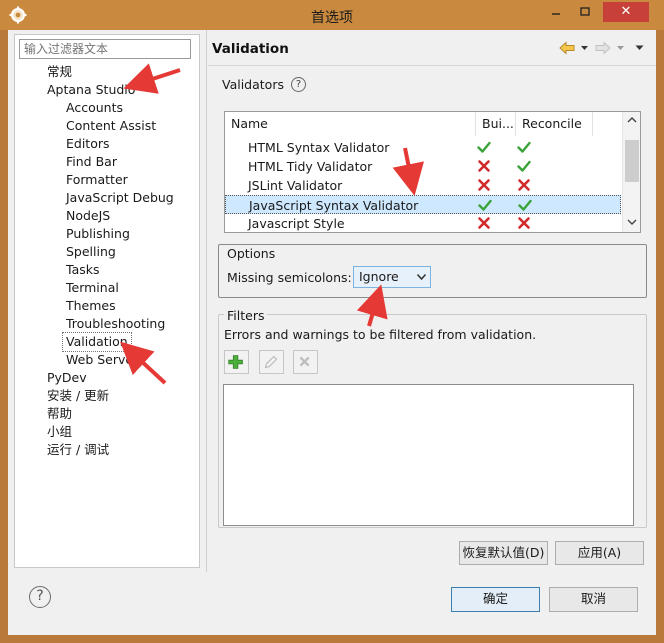  What do you see at coordinates (59, 414) in the screenshot?
I see `tree-item: 帮助` at bounding box center [59, 414].